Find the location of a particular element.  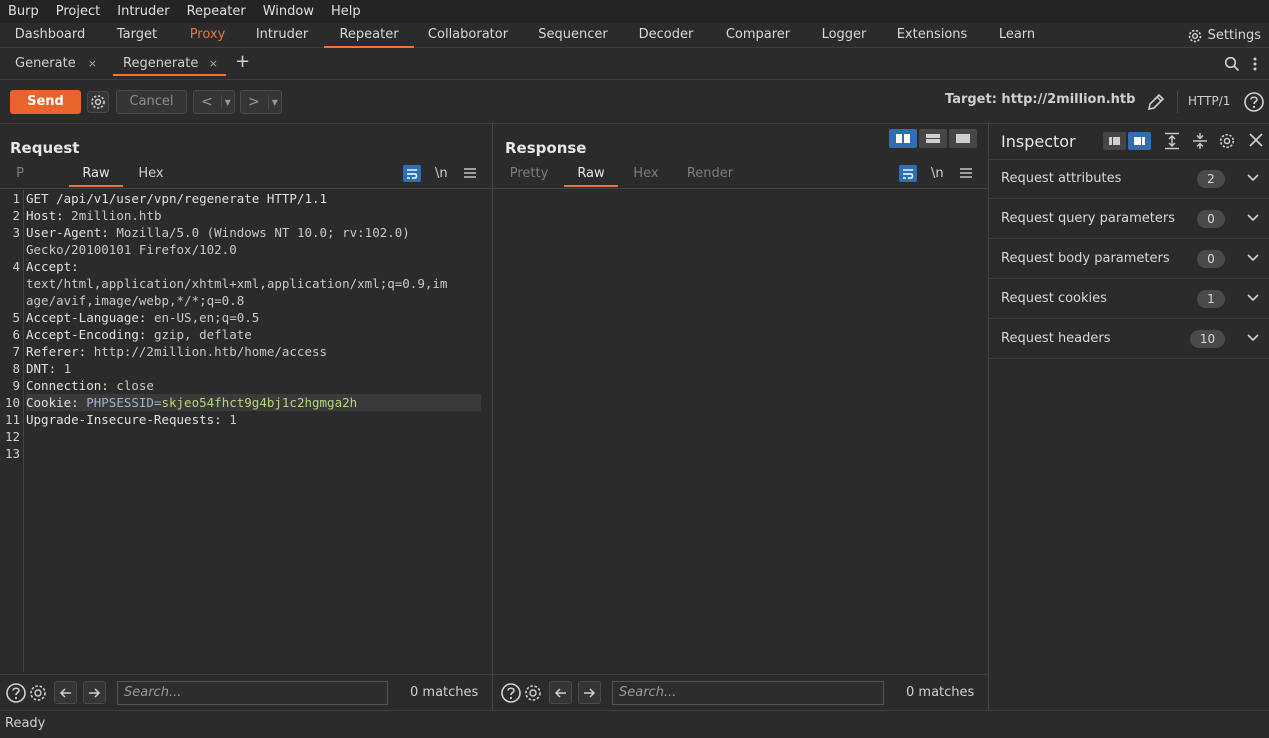

line-number: 8 is located at coordinates (16, 368).